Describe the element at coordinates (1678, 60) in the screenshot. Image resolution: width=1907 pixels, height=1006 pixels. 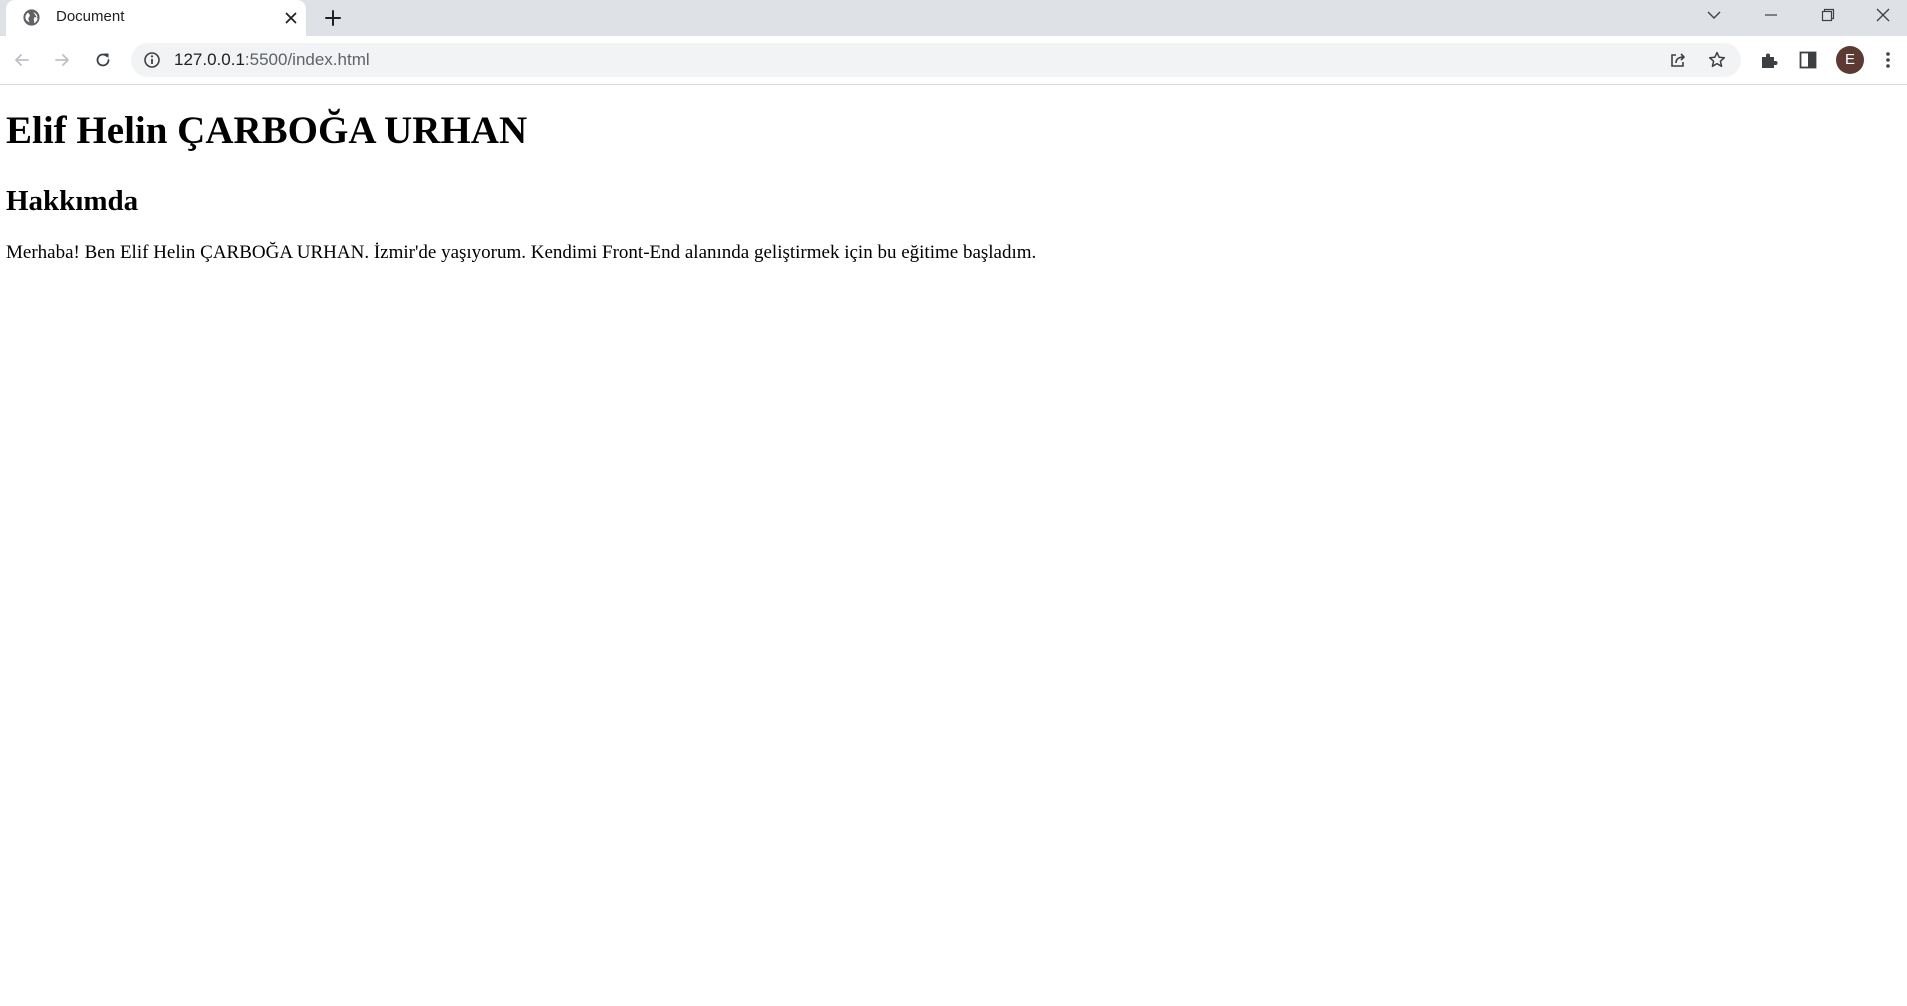
I see `share-icon` at that location.